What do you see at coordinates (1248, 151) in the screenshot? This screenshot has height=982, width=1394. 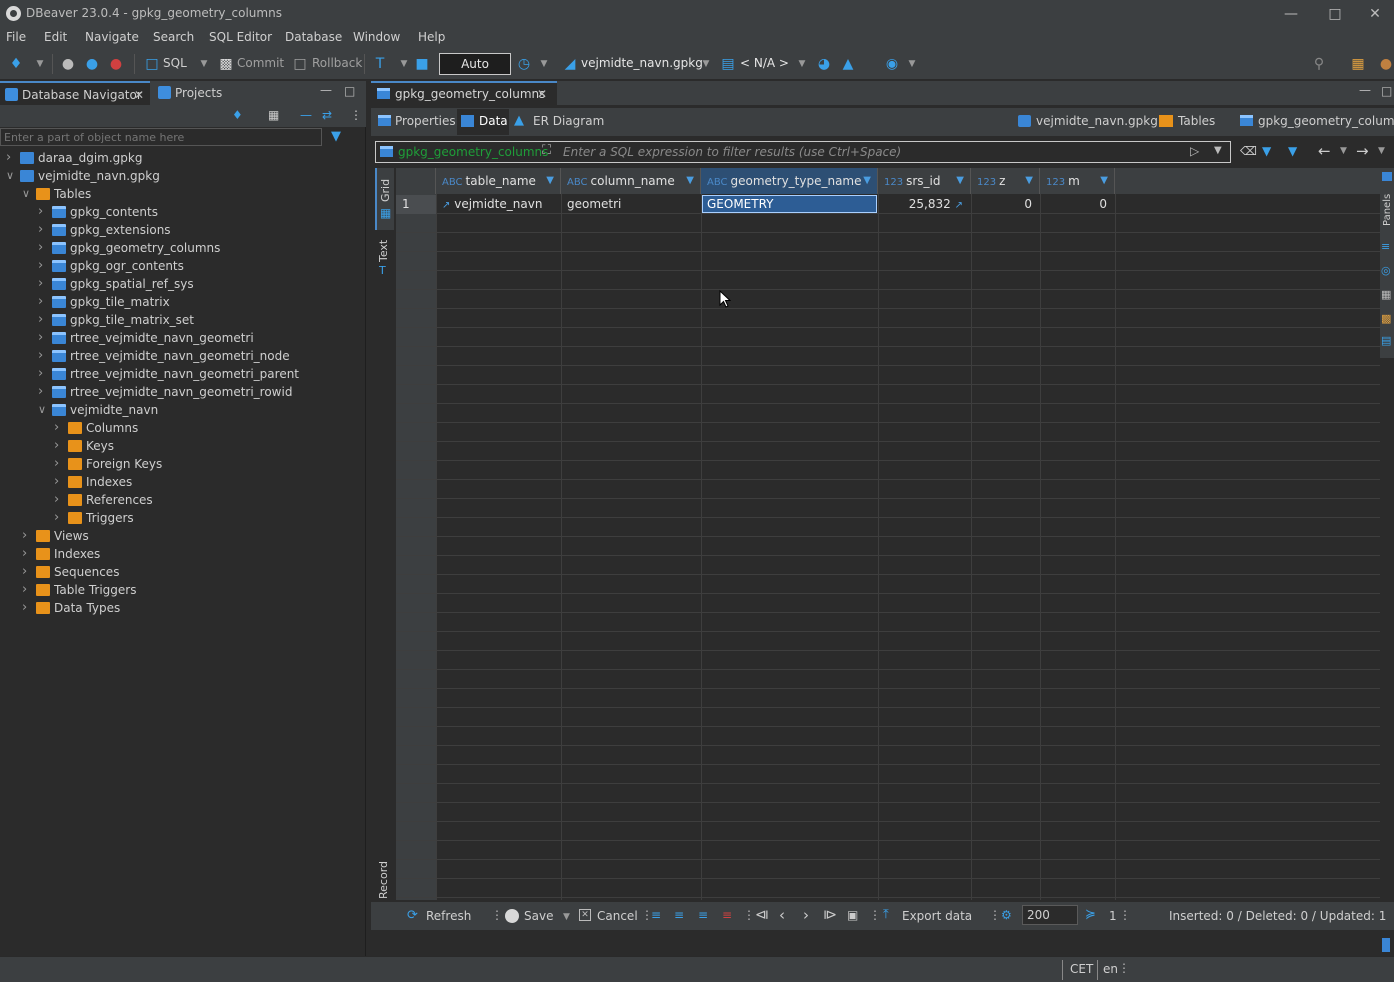 I see `eraser-icon: ⌫` at bounding box center [1248, 151].